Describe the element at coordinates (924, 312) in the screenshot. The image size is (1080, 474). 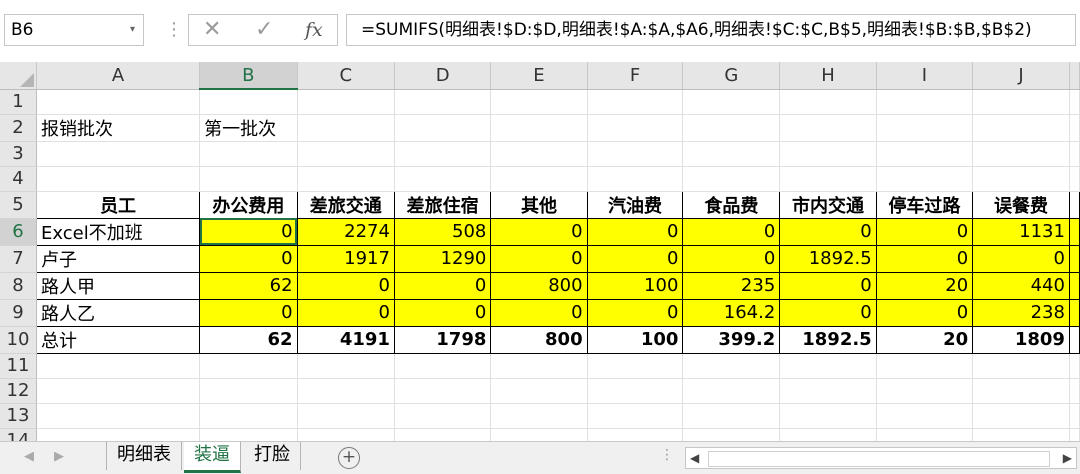
I see `cell-i9: 0` at that location.